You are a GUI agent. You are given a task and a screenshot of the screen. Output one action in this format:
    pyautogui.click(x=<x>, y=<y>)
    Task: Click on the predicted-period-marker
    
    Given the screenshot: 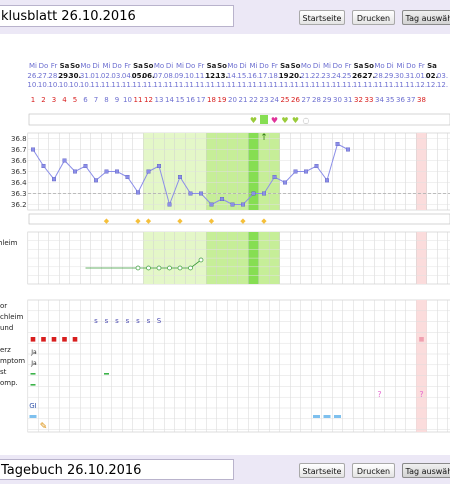 What is the action you would take?
    pyautogui.click(x=421, y=339)
    